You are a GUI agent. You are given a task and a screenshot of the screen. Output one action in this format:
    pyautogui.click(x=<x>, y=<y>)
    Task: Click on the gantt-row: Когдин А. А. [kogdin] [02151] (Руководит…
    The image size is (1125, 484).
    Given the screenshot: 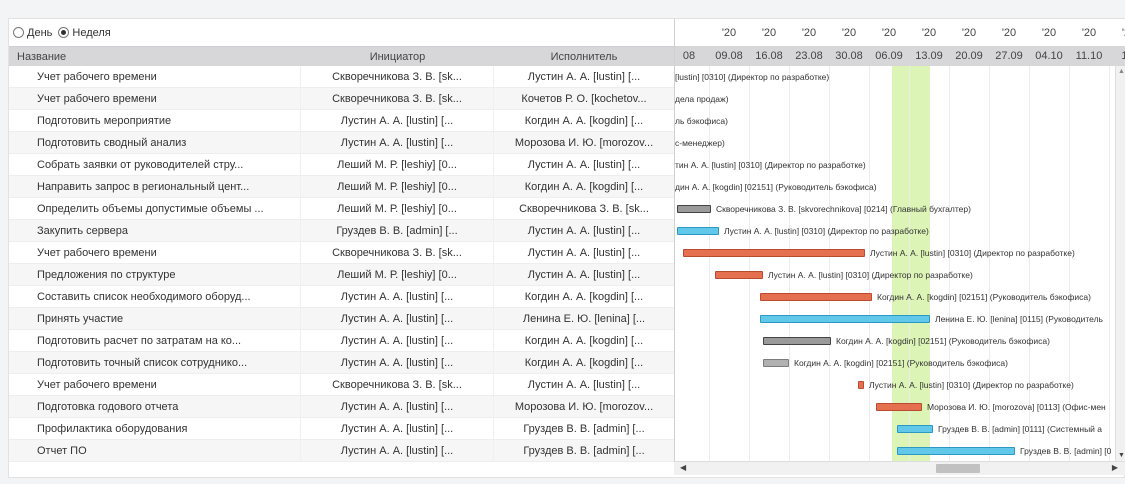 What is the action you would take?
    pyautogui.click(x=900, y=297)
    